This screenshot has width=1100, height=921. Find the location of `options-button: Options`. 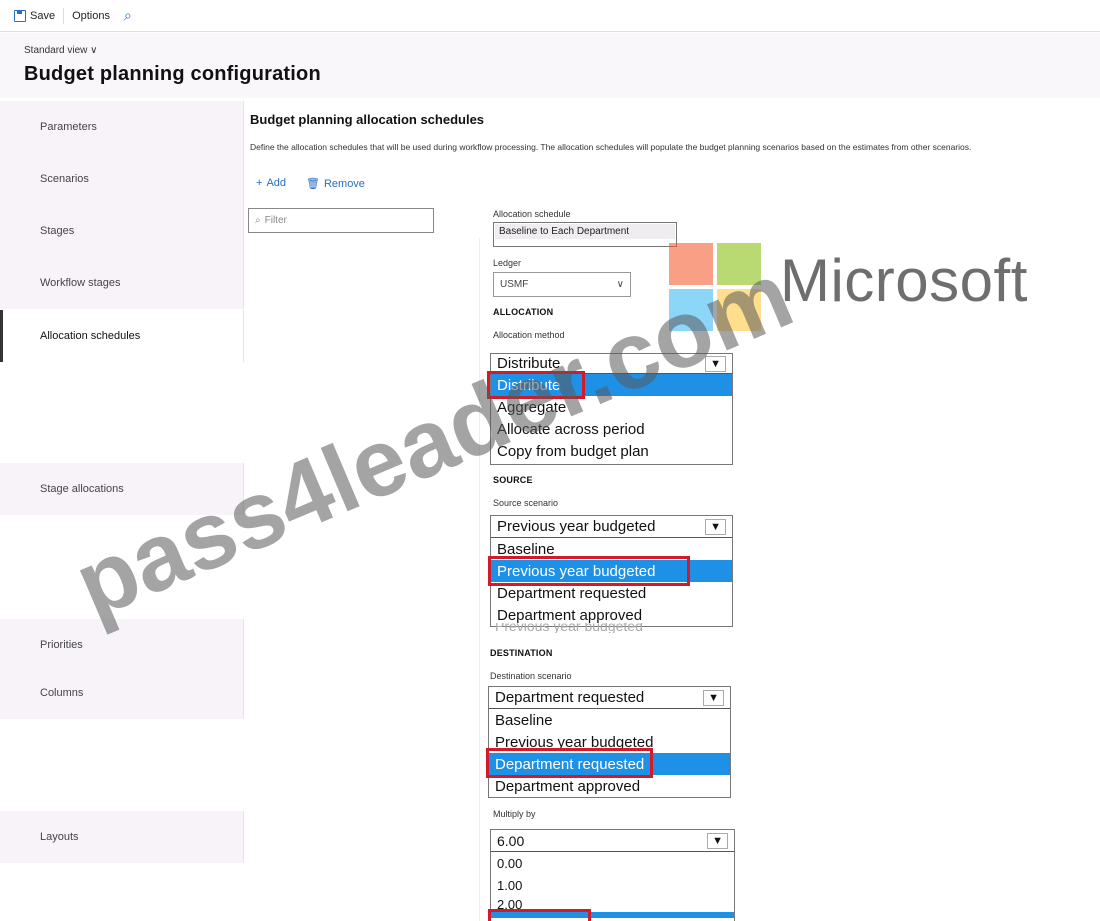

options-button: Options is located at coordinates (91, 16).